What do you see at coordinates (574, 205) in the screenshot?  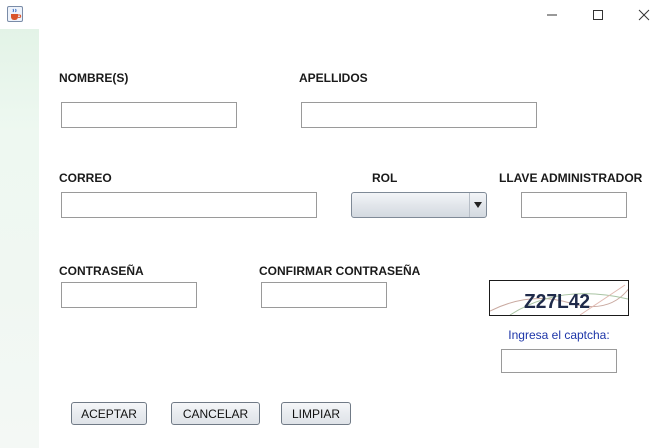 I see `llave-admin-input` at bounding box center [574, 205].